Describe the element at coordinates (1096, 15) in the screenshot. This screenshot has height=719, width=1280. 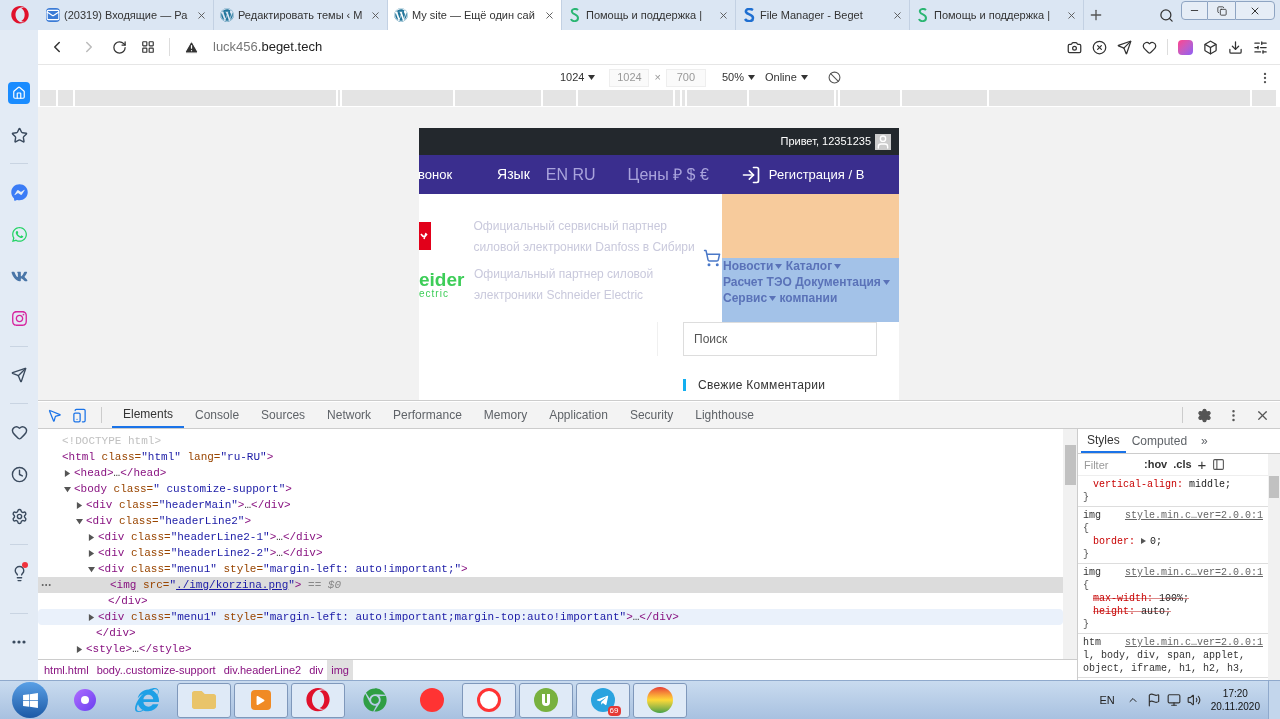
I see `new-tab-icon` at that location.